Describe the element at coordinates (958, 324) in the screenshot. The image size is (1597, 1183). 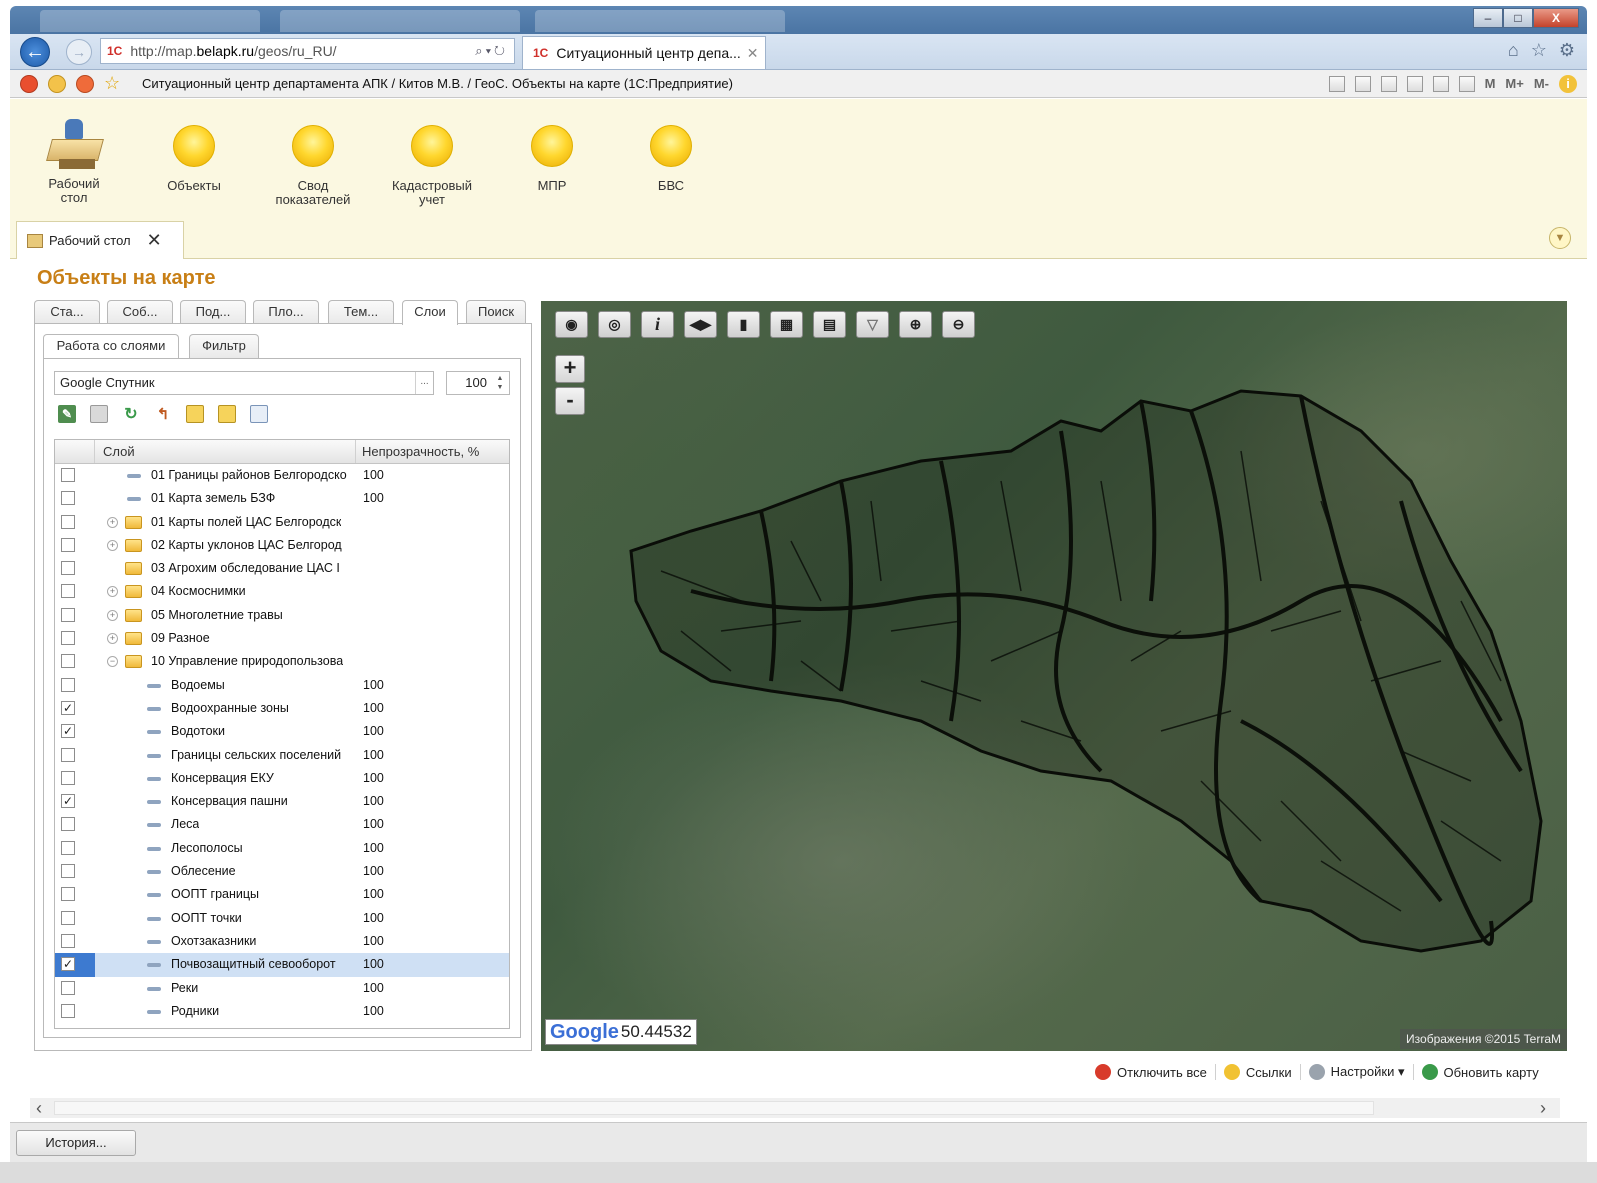
I see `zoom-out-area-icon: ⊖` at that location.